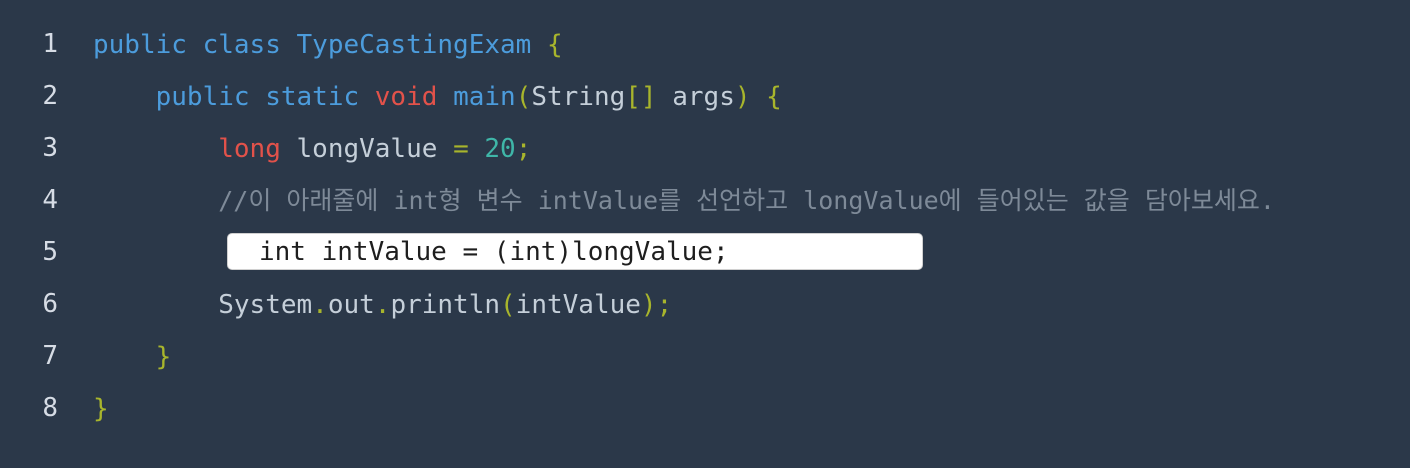  What do you see at coordinates (50, 356) in the screenshot?
I see `line-number: 7` at bounding box center [50, 356].